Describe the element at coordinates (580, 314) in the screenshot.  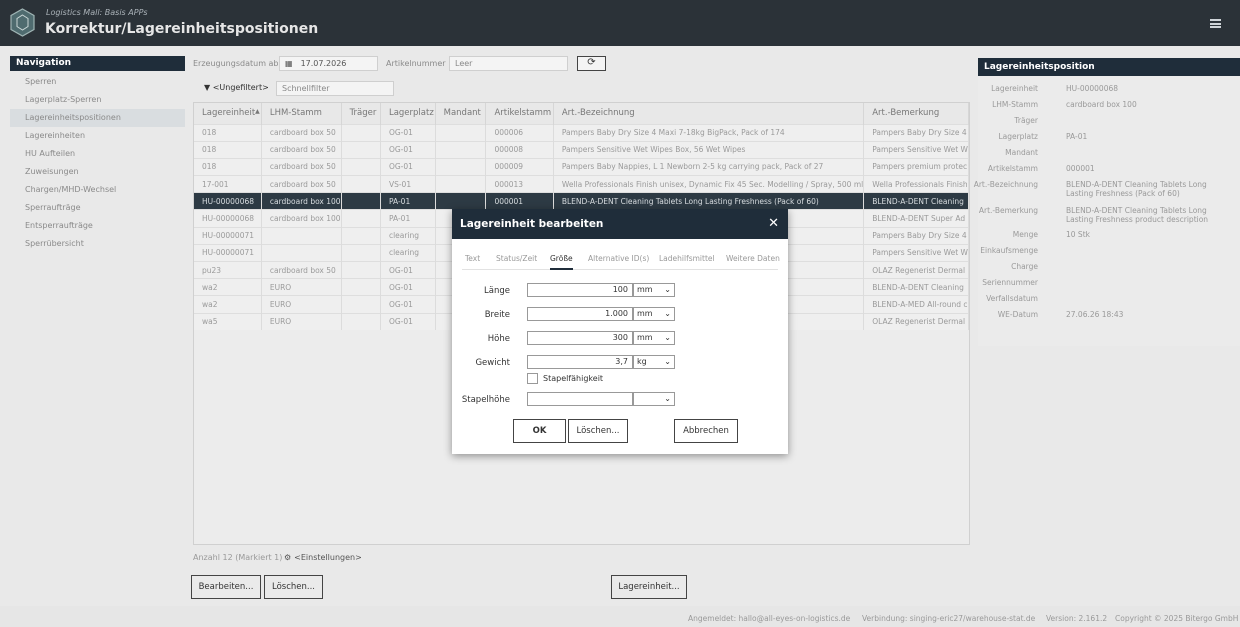
I see `width-input: 1.000` at that location.